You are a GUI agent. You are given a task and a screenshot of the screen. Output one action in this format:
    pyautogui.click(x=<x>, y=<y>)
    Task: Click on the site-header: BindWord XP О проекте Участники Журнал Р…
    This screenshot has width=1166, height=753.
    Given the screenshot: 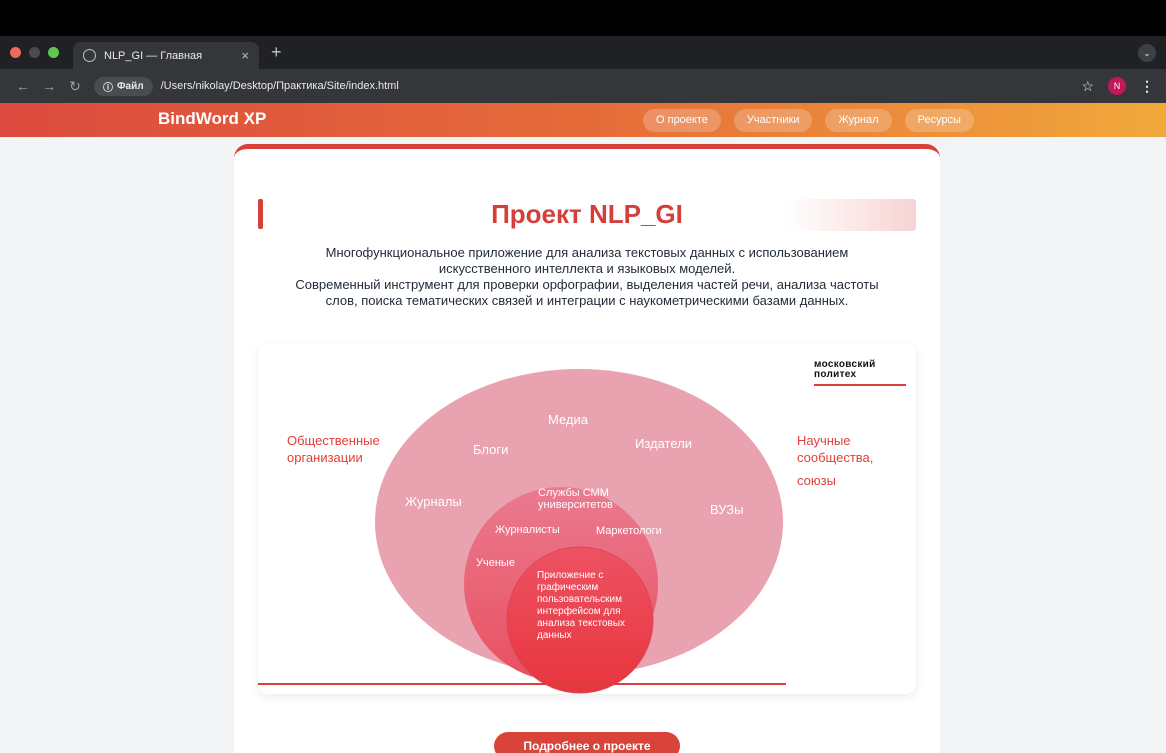 What is the action you would take?
    pyautogui.click(x=583, y=120)
    